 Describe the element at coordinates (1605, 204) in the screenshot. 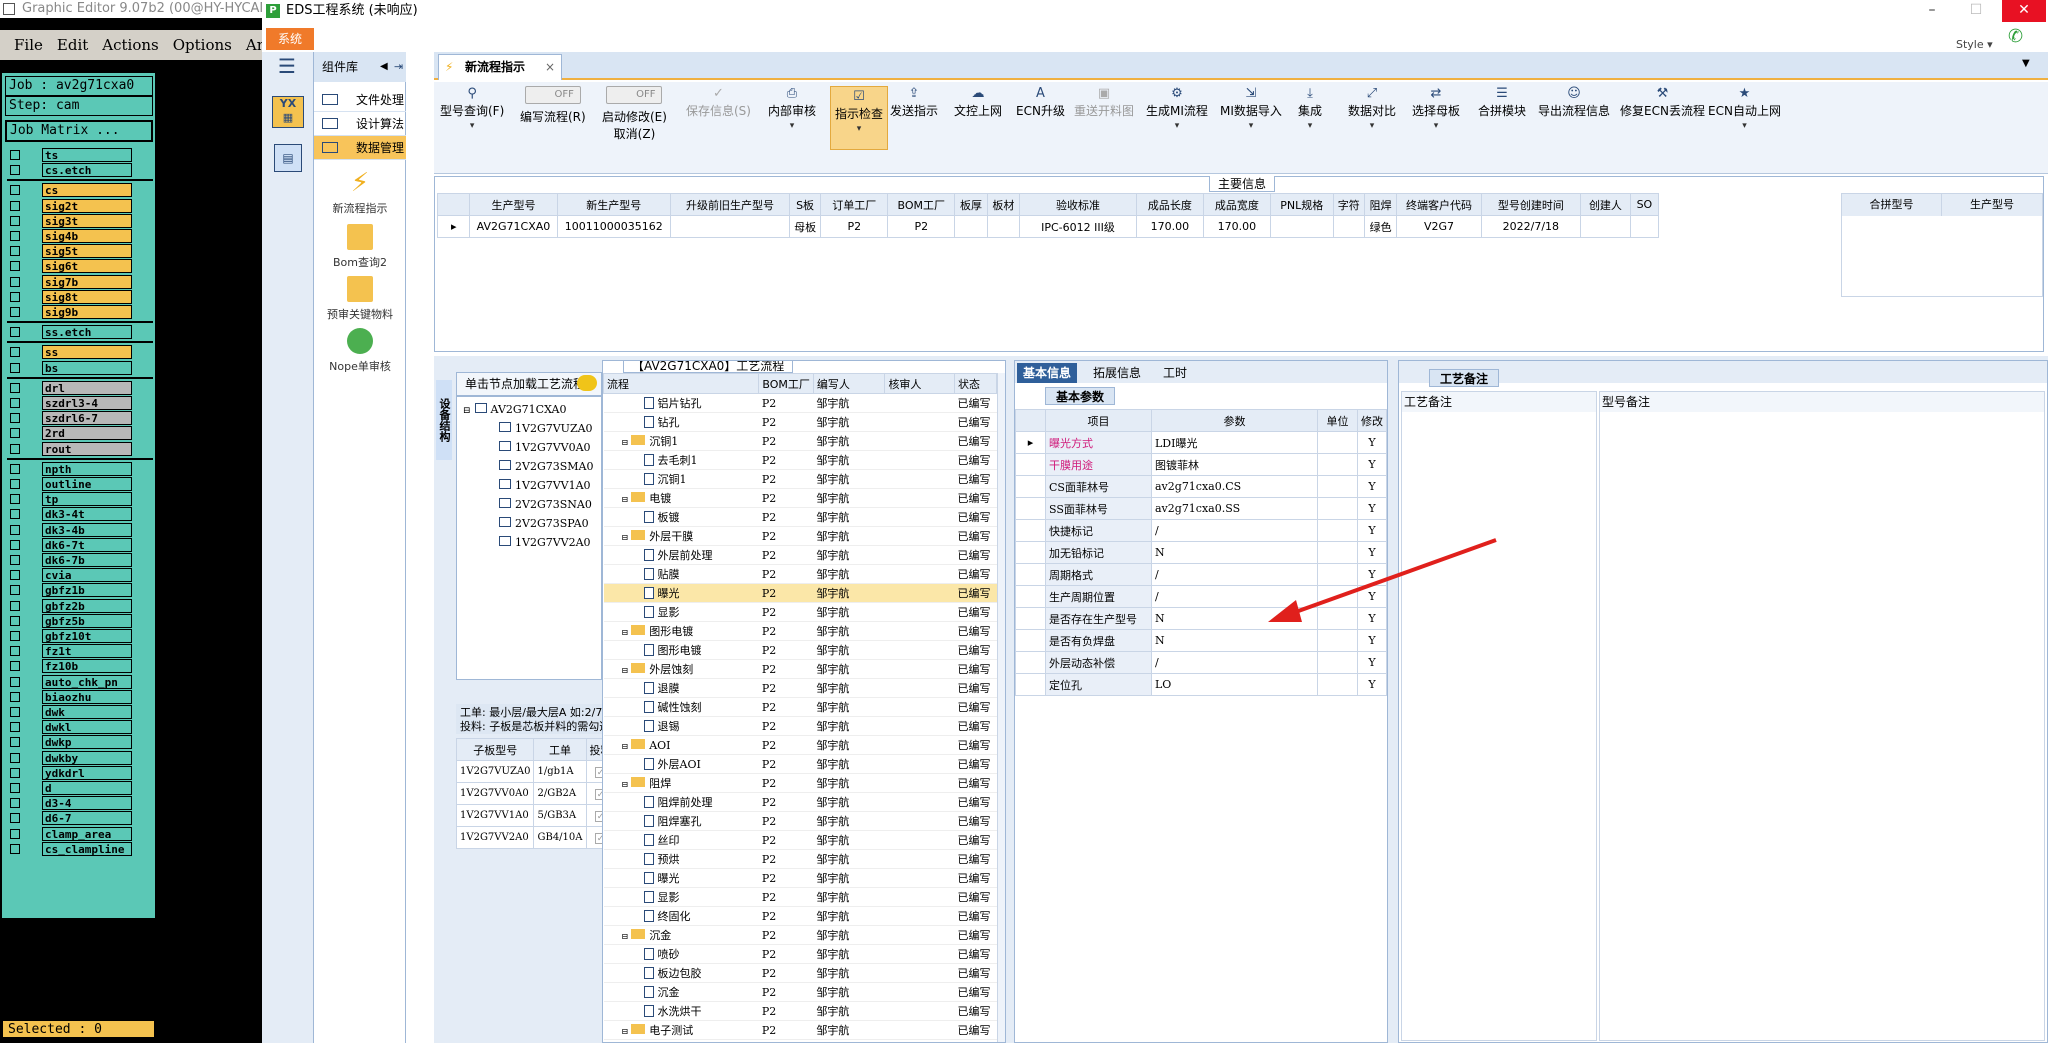

I see `grid-col-header: 创建人` at that location.